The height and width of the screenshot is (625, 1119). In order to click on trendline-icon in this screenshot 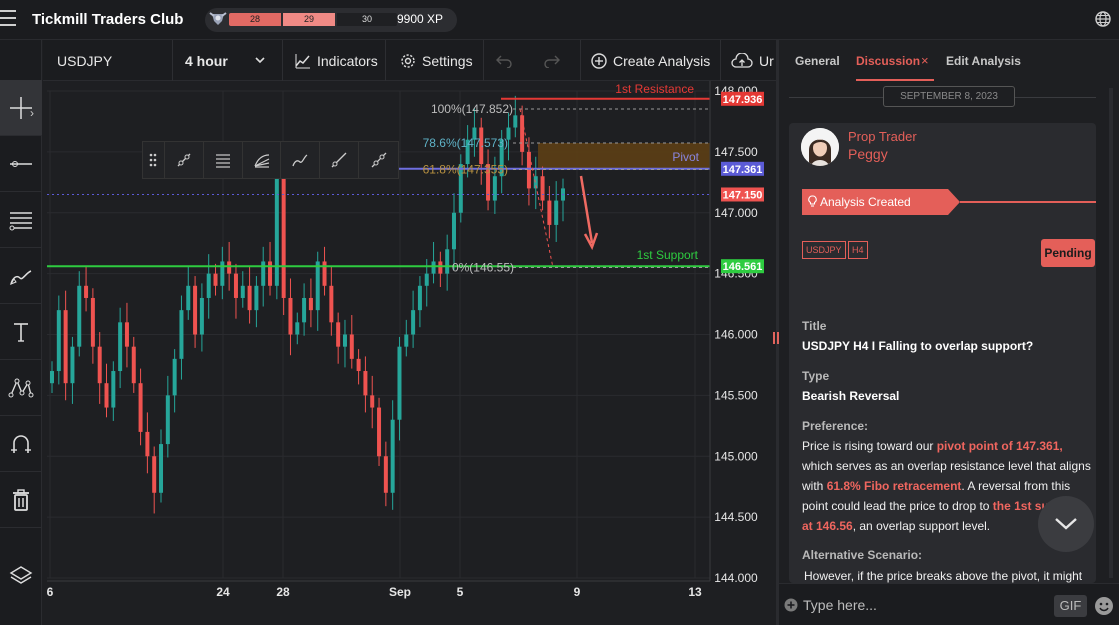, I will do `click(184, 160)`.